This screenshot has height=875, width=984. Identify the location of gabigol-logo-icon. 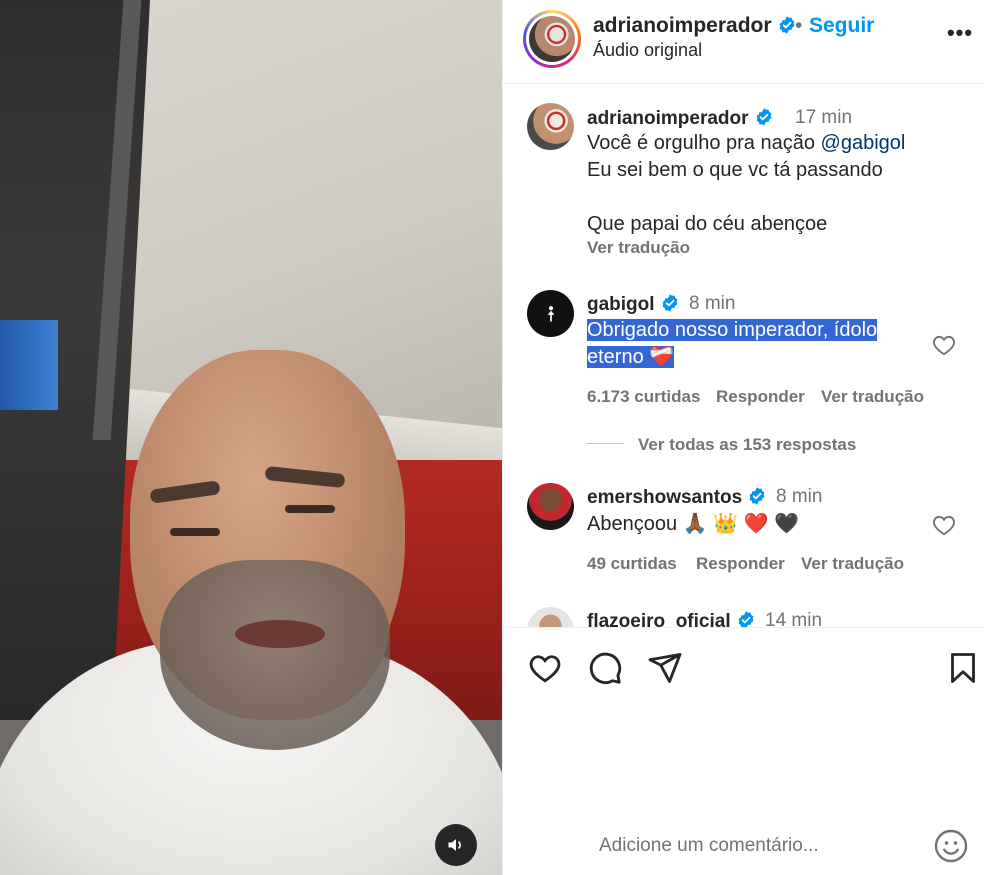
(550, 313).